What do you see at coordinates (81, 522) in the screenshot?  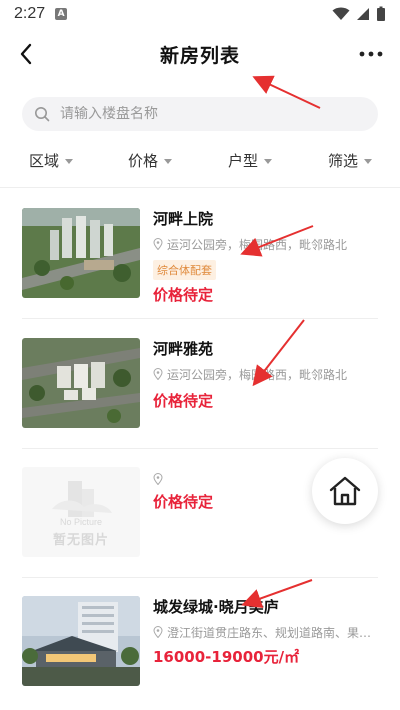 I see `placeholder-text-en: No Picture` at bounding box center [81, 522].